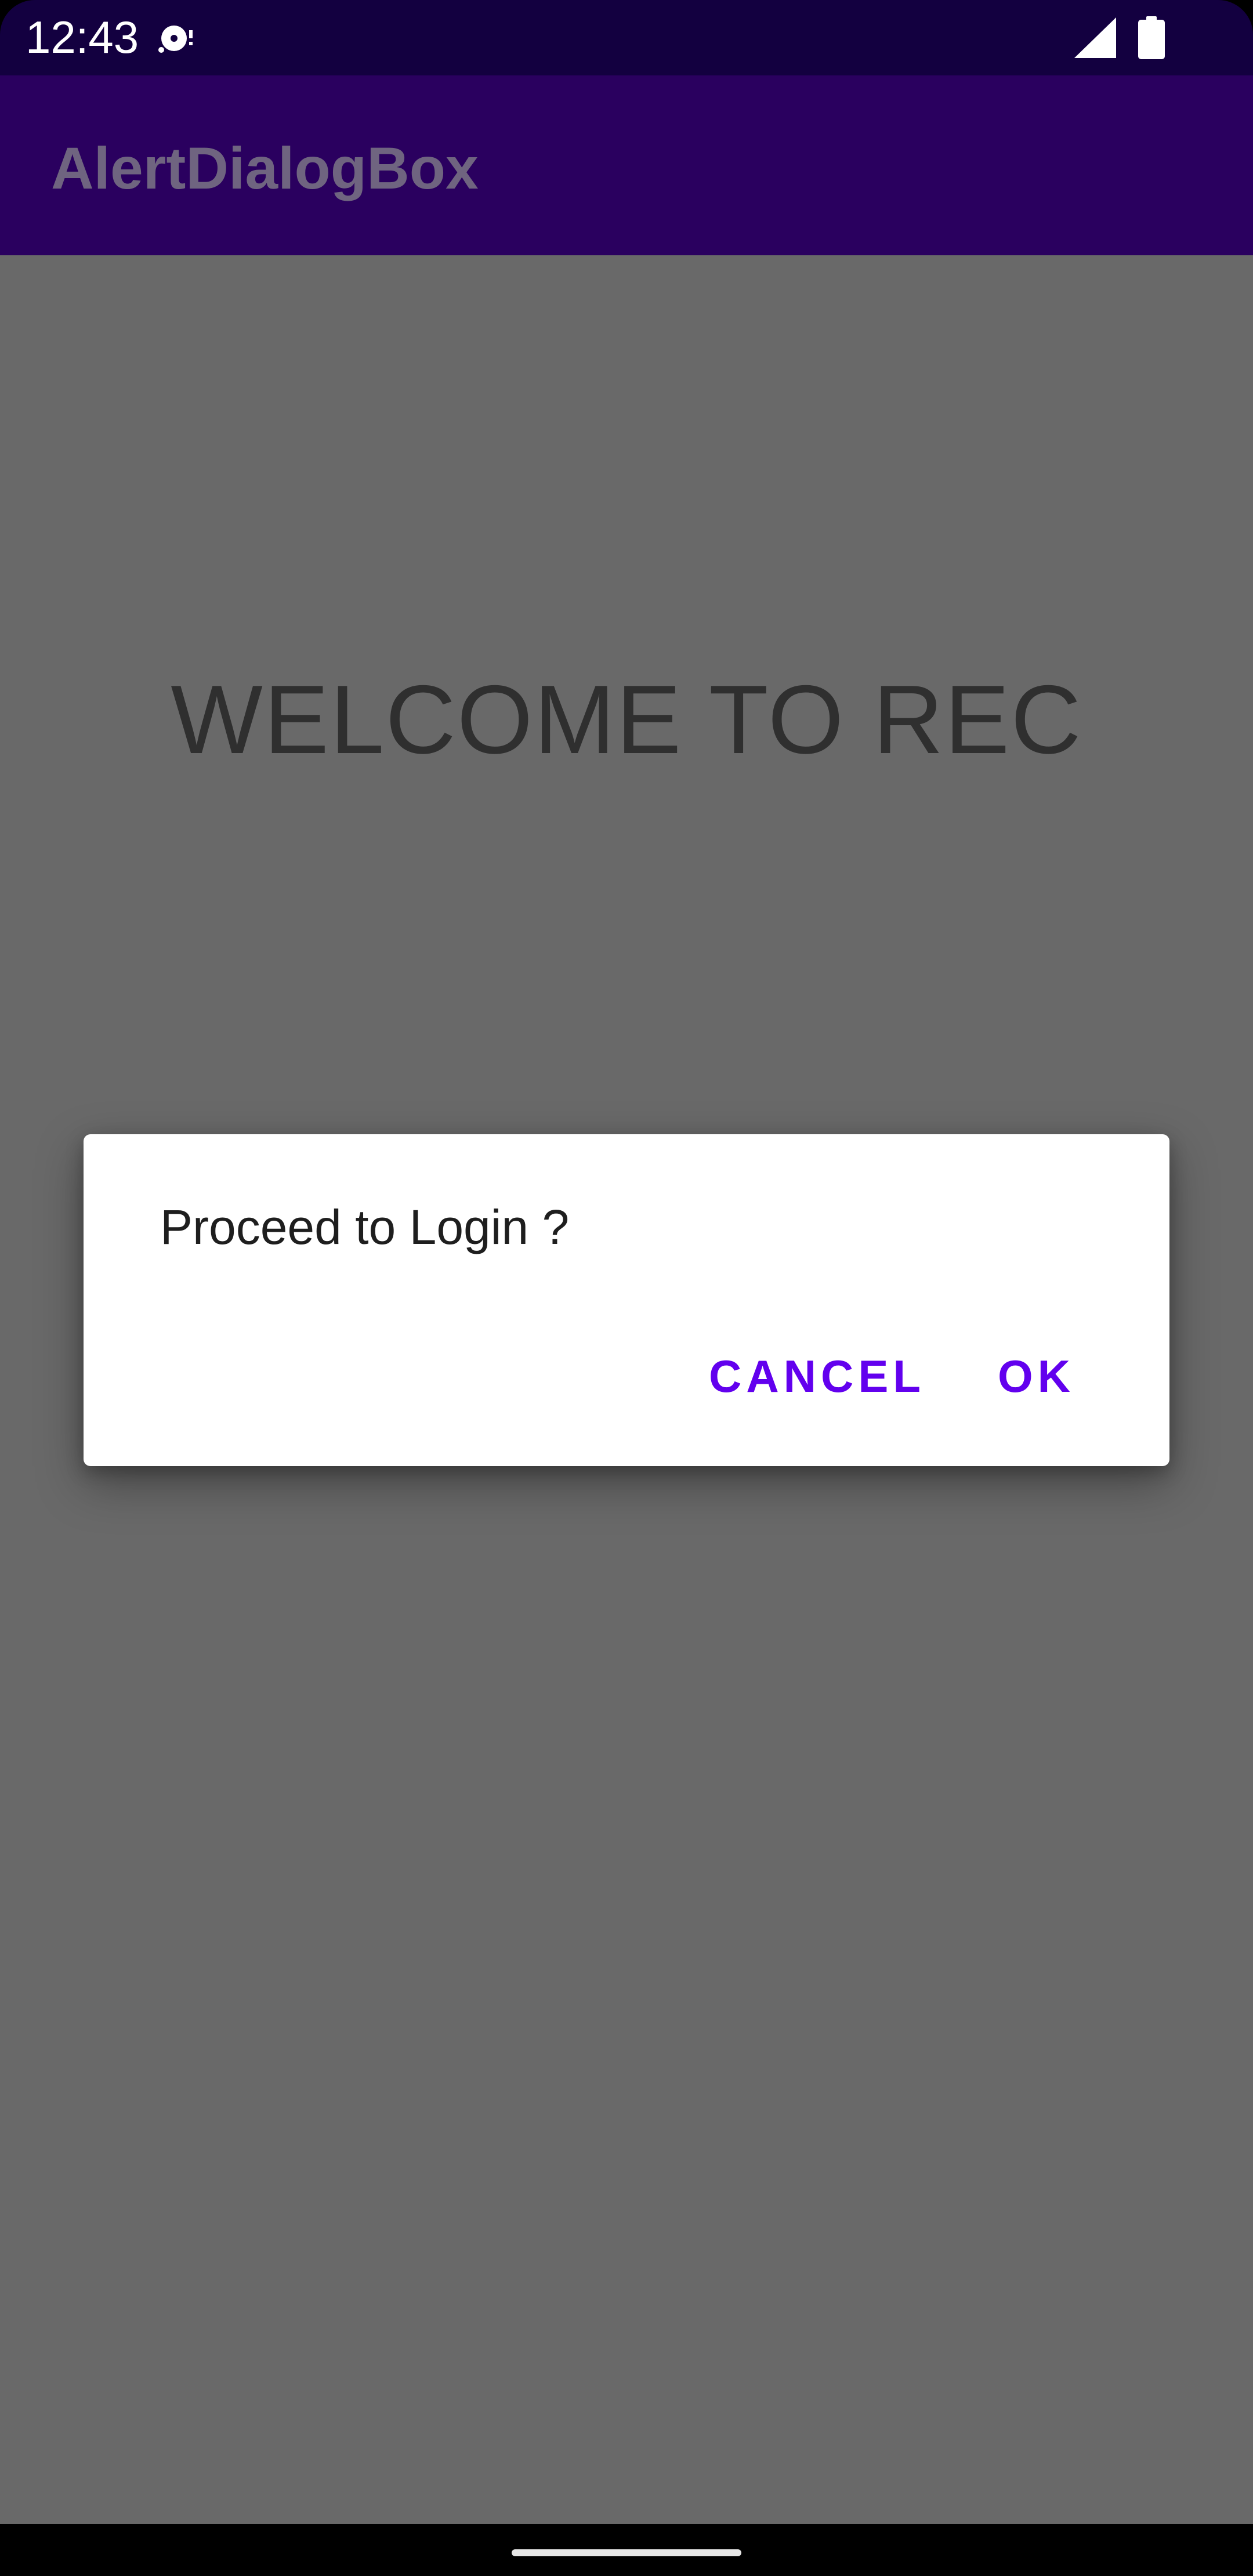 This screenshot has width=1253, height=2576. Describe the element at coordinates (626, 719) in the screenshot. I see `welcome-text: WELCOME TO REC` at that location.